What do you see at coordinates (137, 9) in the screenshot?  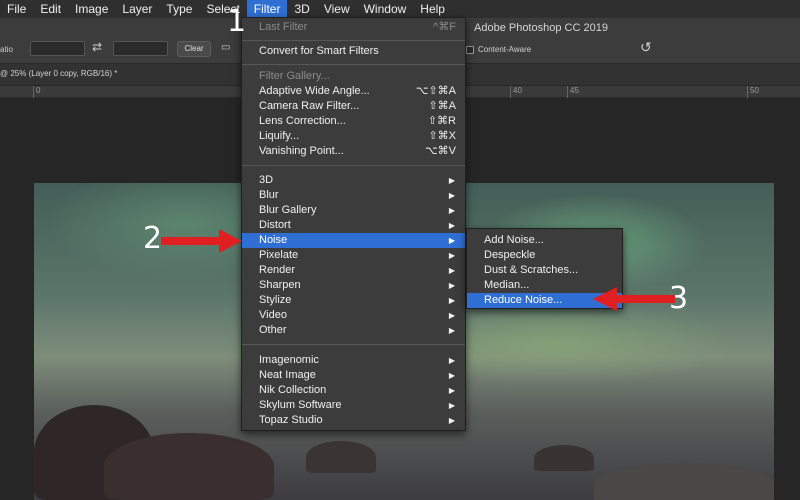 I see `menu-layer: Layer` at bounding box center [137, 9].